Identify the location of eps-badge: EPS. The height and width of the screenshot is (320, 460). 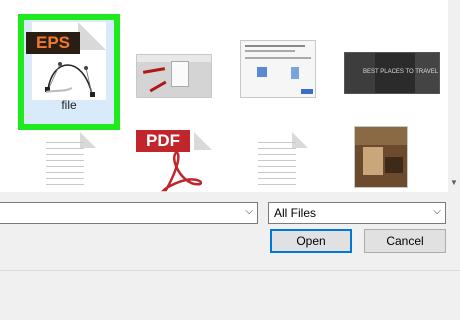
(53, 43).